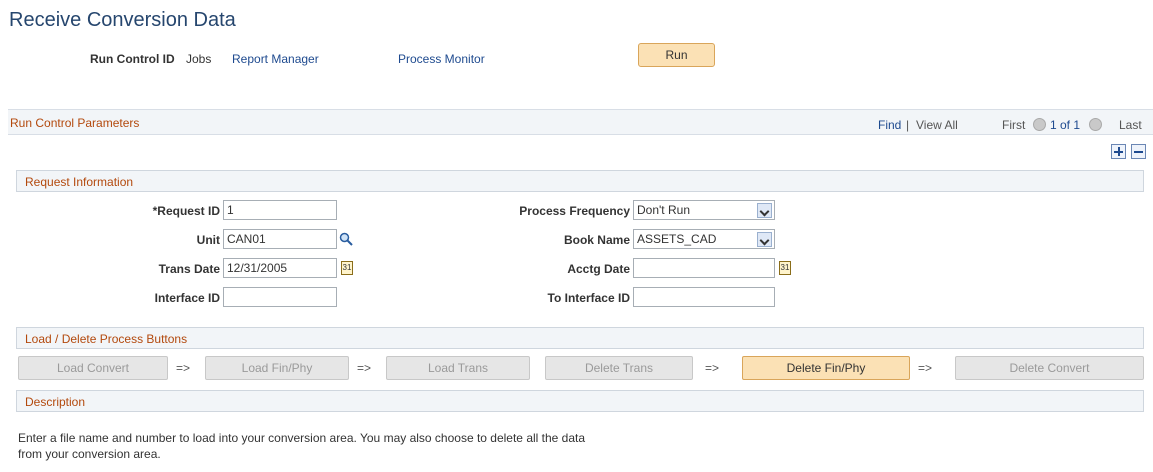 The image size is (1153, 472). What do you see at coordinates (1065, 125) in the screenshot?
I see `page-count: 1 of 1` at bounding box center [1065, 125].